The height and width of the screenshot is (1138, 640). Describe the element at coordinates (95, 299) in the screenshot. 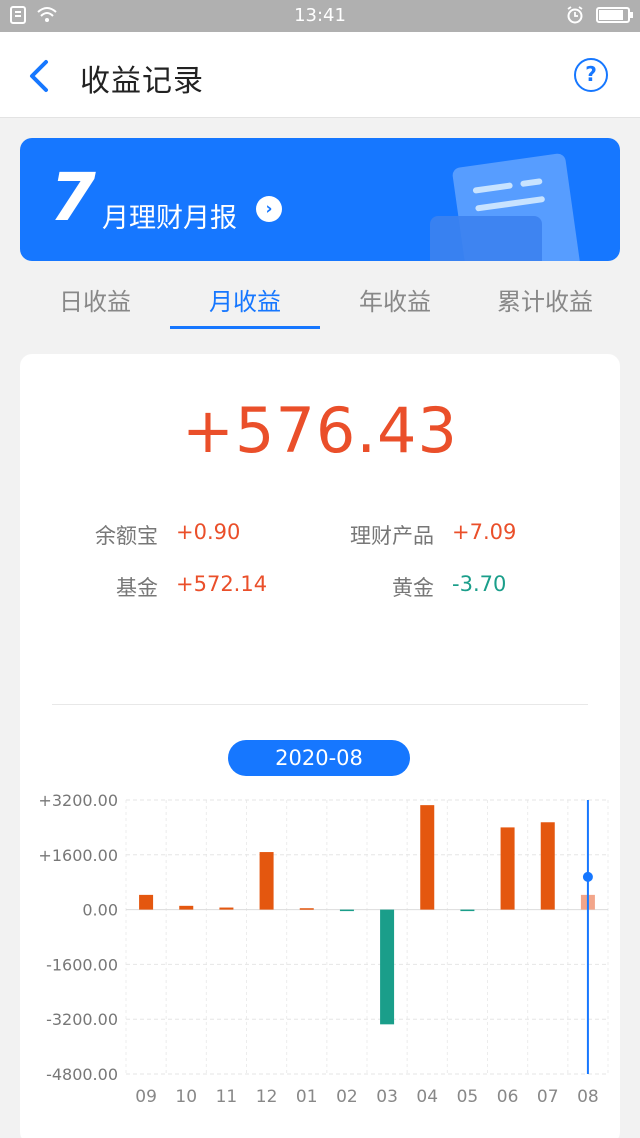

I see `tab-daily: 日收益` at that location.